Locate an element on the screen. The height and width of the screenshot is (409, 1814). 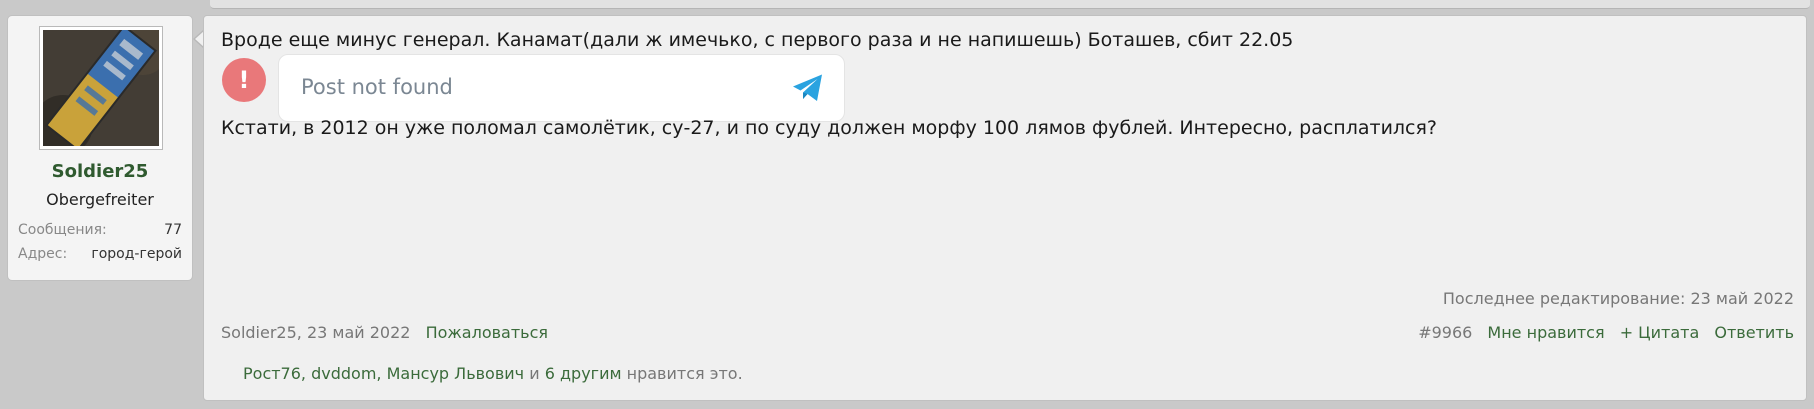
stat-label: Сообщения: is located at coordinates (62, 230).